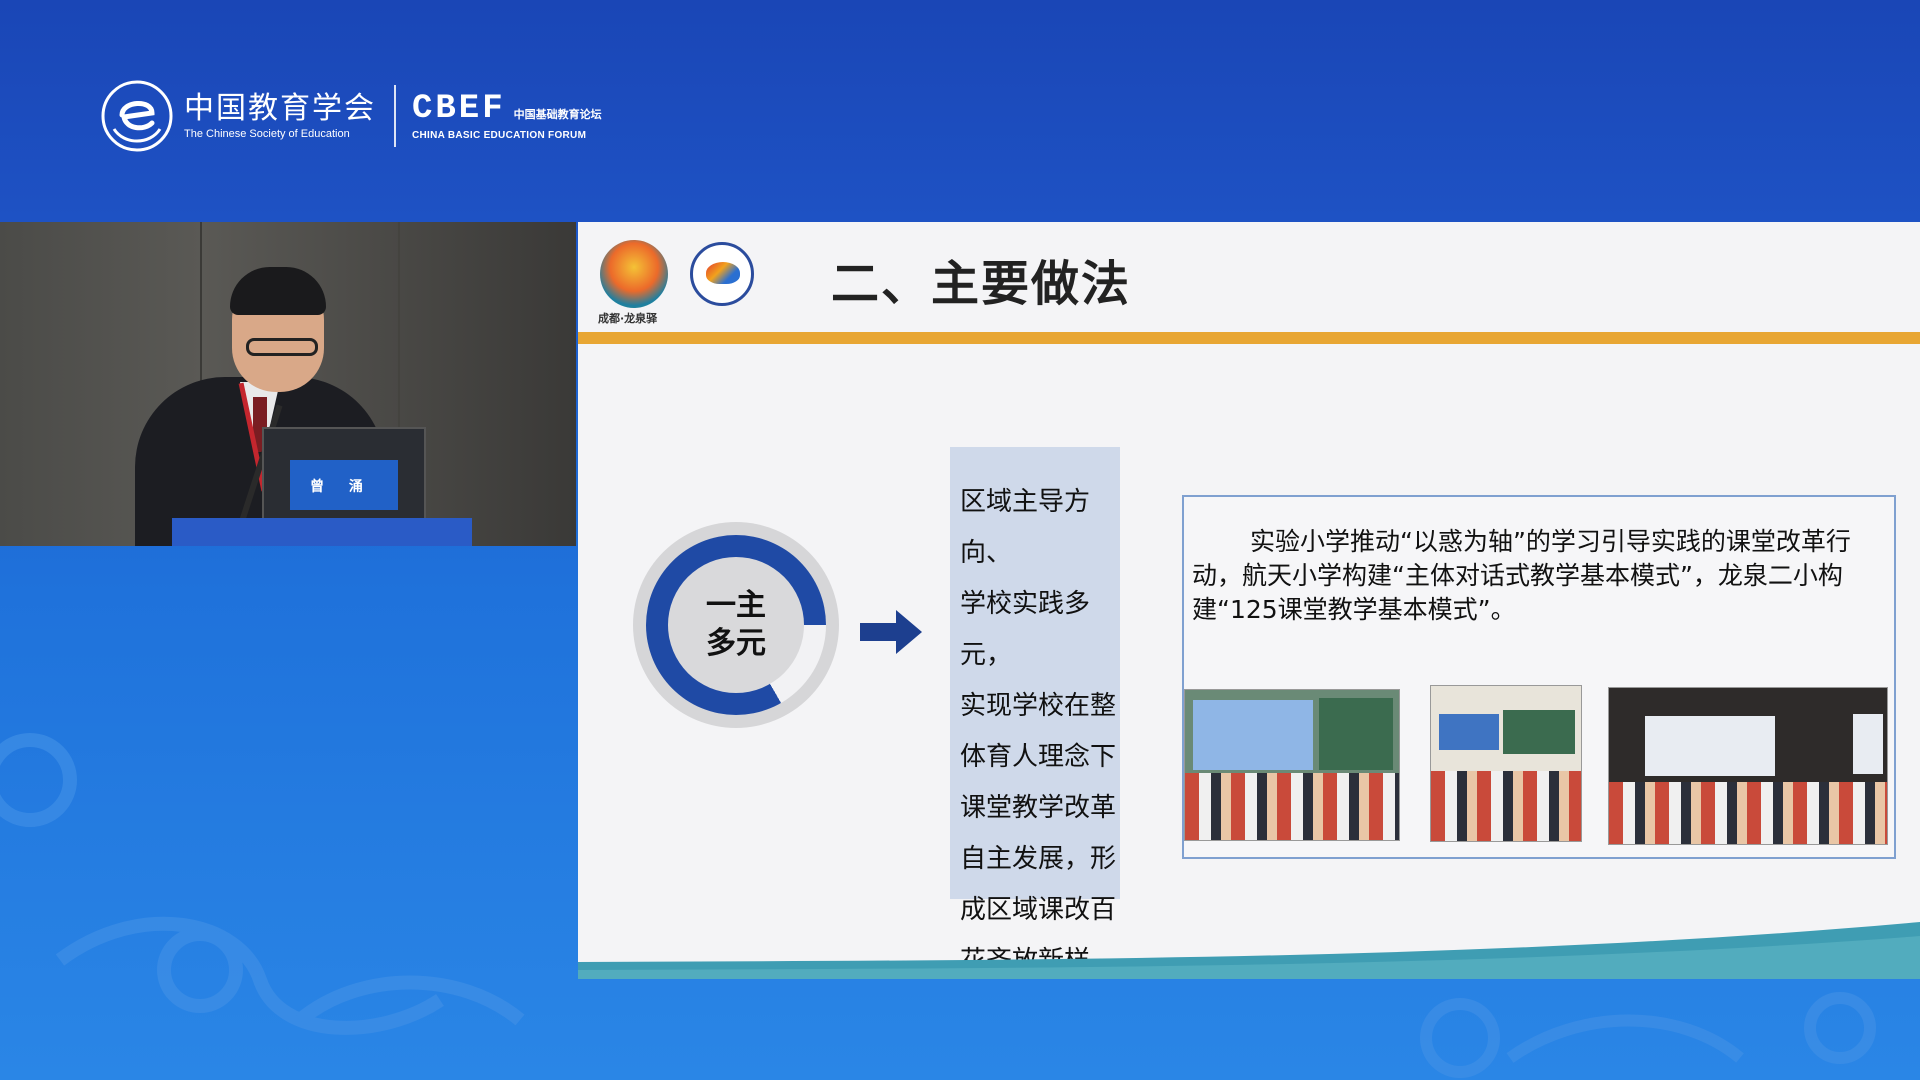 Image resolution: width=1920 pixels, height=1080 pixels. I want to click on speaker-video: 曾 涌, so click(288, 384).